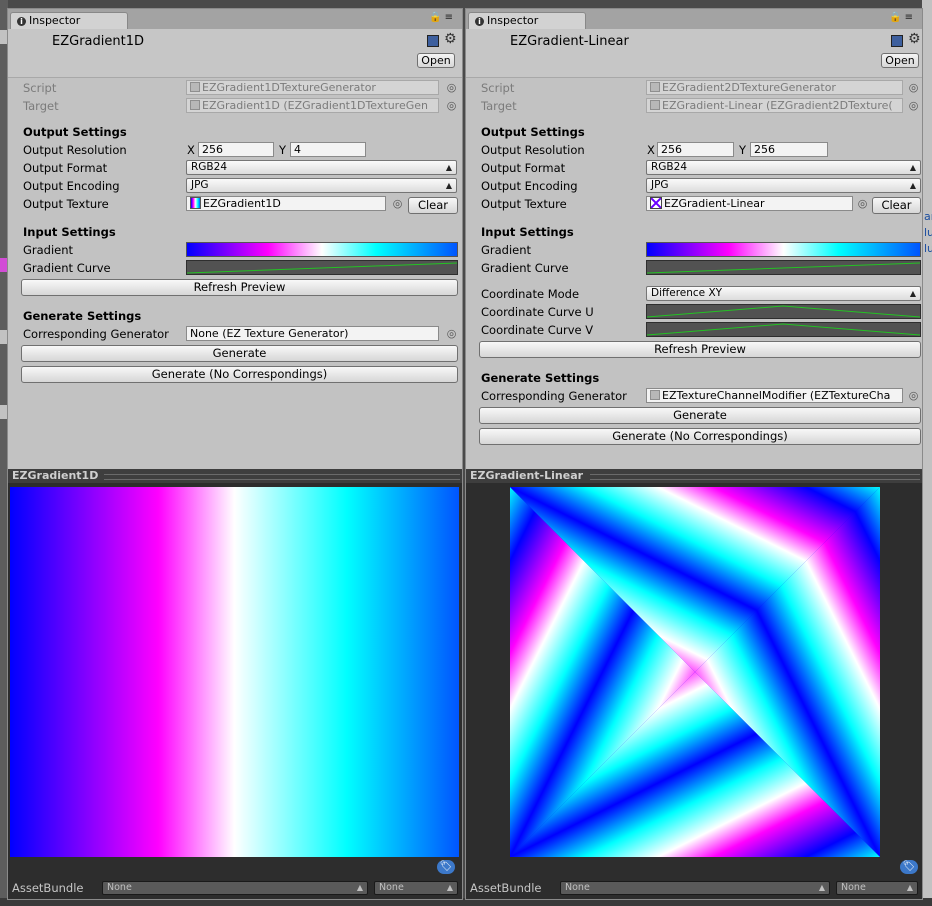 The width and height of the screenshot is (932, 906). Describe the element at coordinates (789, 149) in the screenshot. I see `resolution-y-input: 256` at that location.